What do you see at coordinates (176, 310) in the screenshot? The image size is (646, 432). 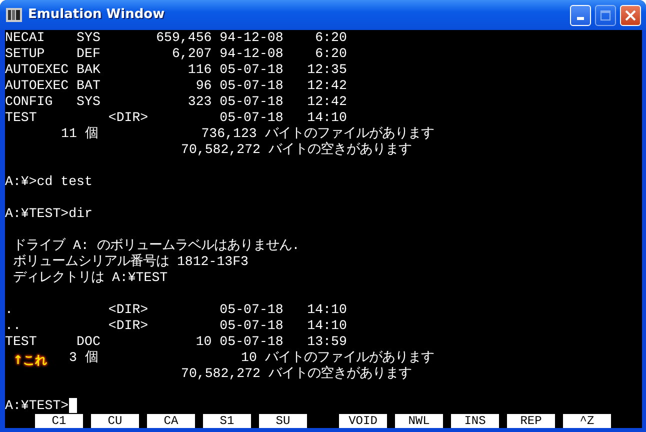 I see `terminal-line: . <DIR> 05-07-18 14:10` at bounding box center [176, 310].